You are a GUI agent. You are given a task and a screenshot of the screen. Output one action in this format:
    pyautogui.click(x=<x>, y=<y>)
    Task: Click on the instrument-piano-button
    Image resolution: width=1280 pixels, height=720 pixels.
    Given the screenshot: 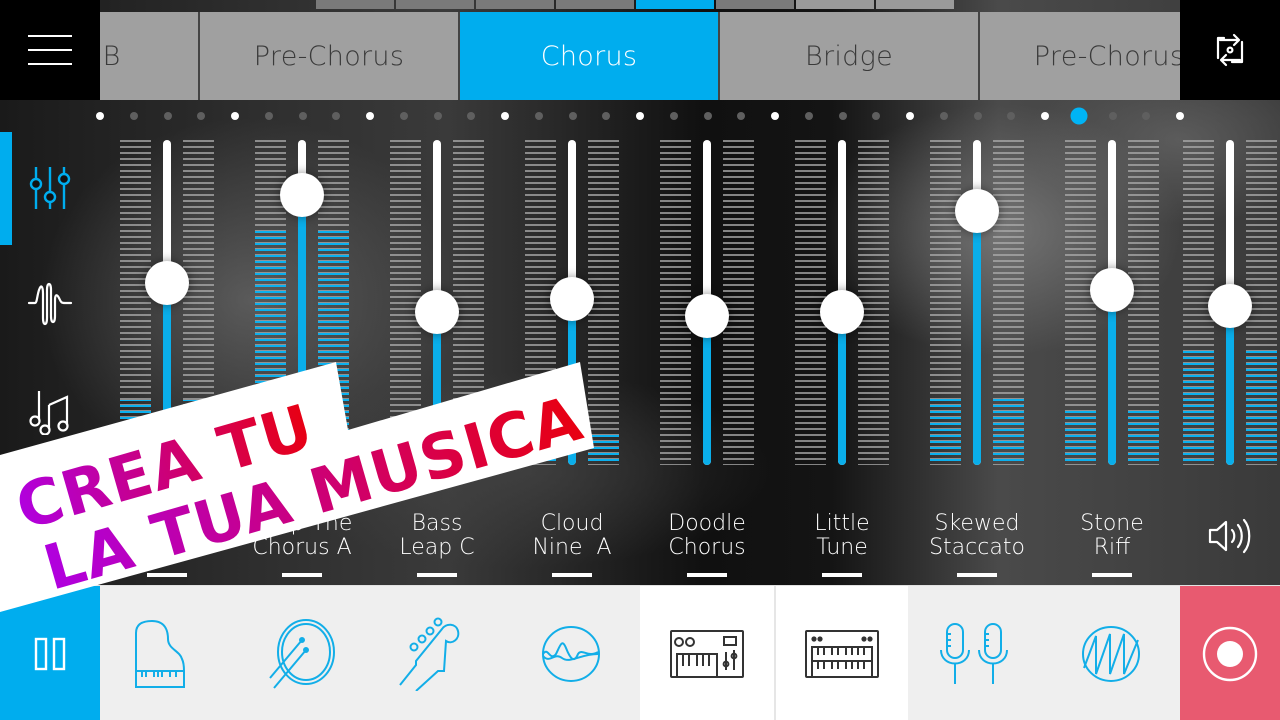 What is the action you would take?
    pyautogui.click(x=167, y=653)
    